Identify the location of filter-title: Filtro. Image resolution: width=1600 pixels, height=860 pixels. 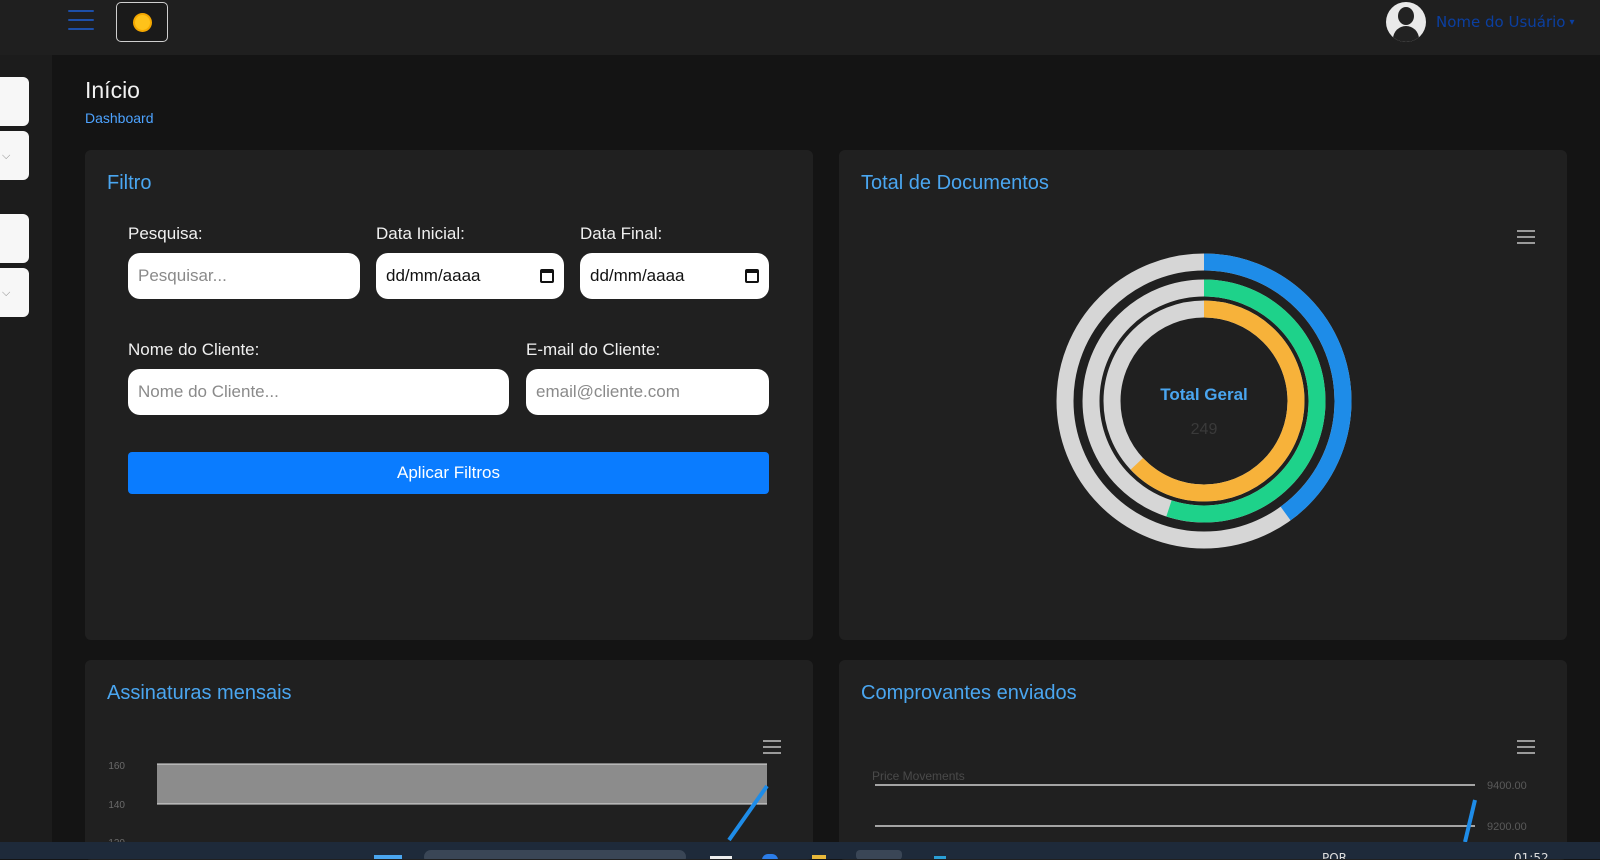
(129, 183).